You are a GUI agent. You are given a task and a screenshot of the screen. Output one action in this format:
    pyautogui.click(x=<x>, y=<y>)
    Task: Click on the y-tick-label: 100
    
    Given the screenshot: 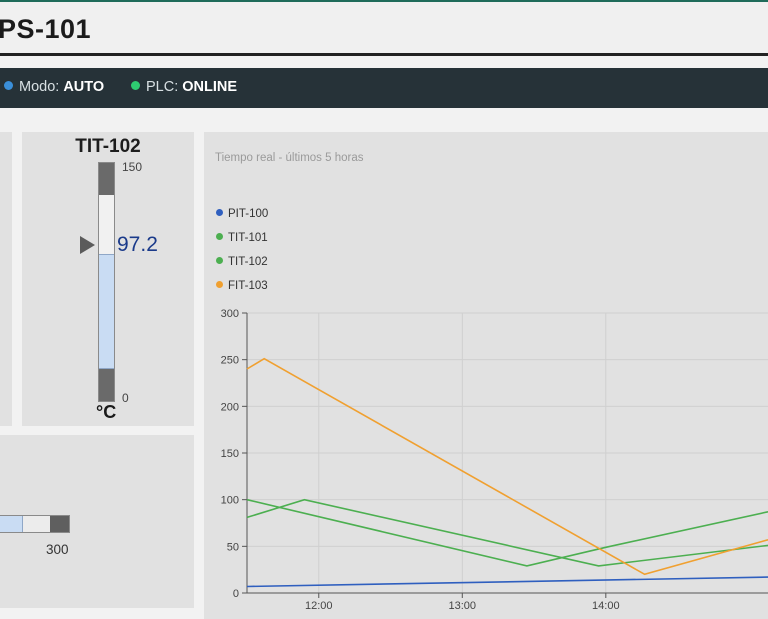 What is the action you would take?
    pyautogui.click(x=230, y=501)
    